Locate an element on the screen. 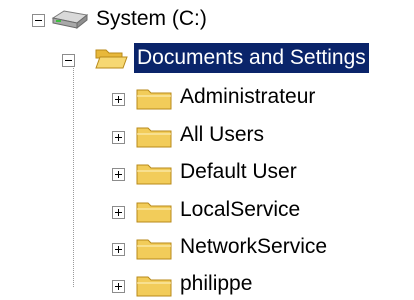  tree-node-localservice: LocalService is located at coordinates (207, 211).